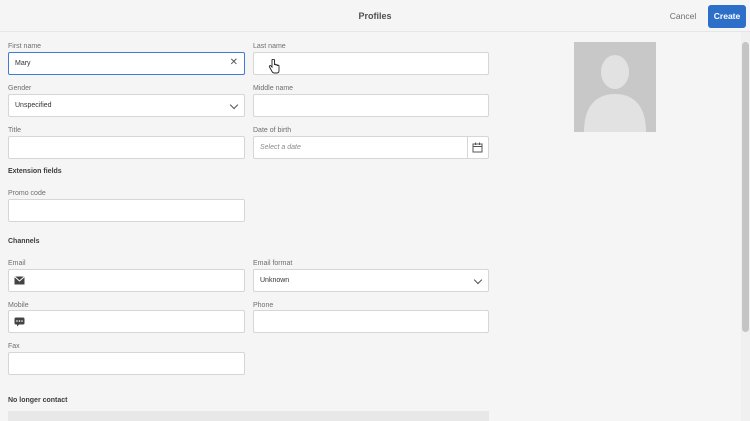  Describe the element at coordinates (126, 321) in the screenshot. I see `mobile-input` at that location.